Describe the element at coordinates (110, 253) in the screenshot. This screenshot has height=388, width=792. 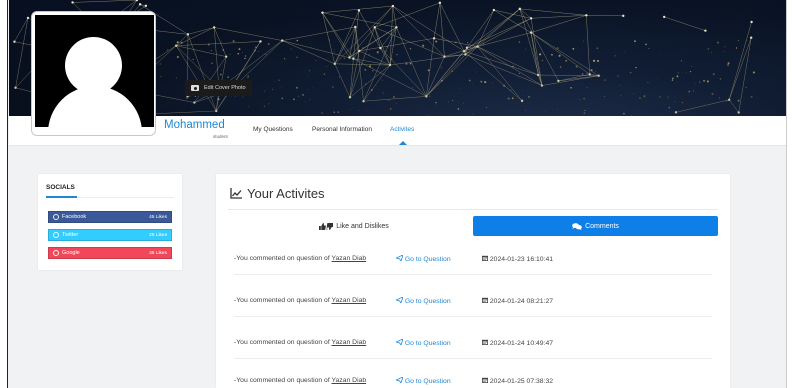
I see `google-button: Google 35 Likes` at that location.